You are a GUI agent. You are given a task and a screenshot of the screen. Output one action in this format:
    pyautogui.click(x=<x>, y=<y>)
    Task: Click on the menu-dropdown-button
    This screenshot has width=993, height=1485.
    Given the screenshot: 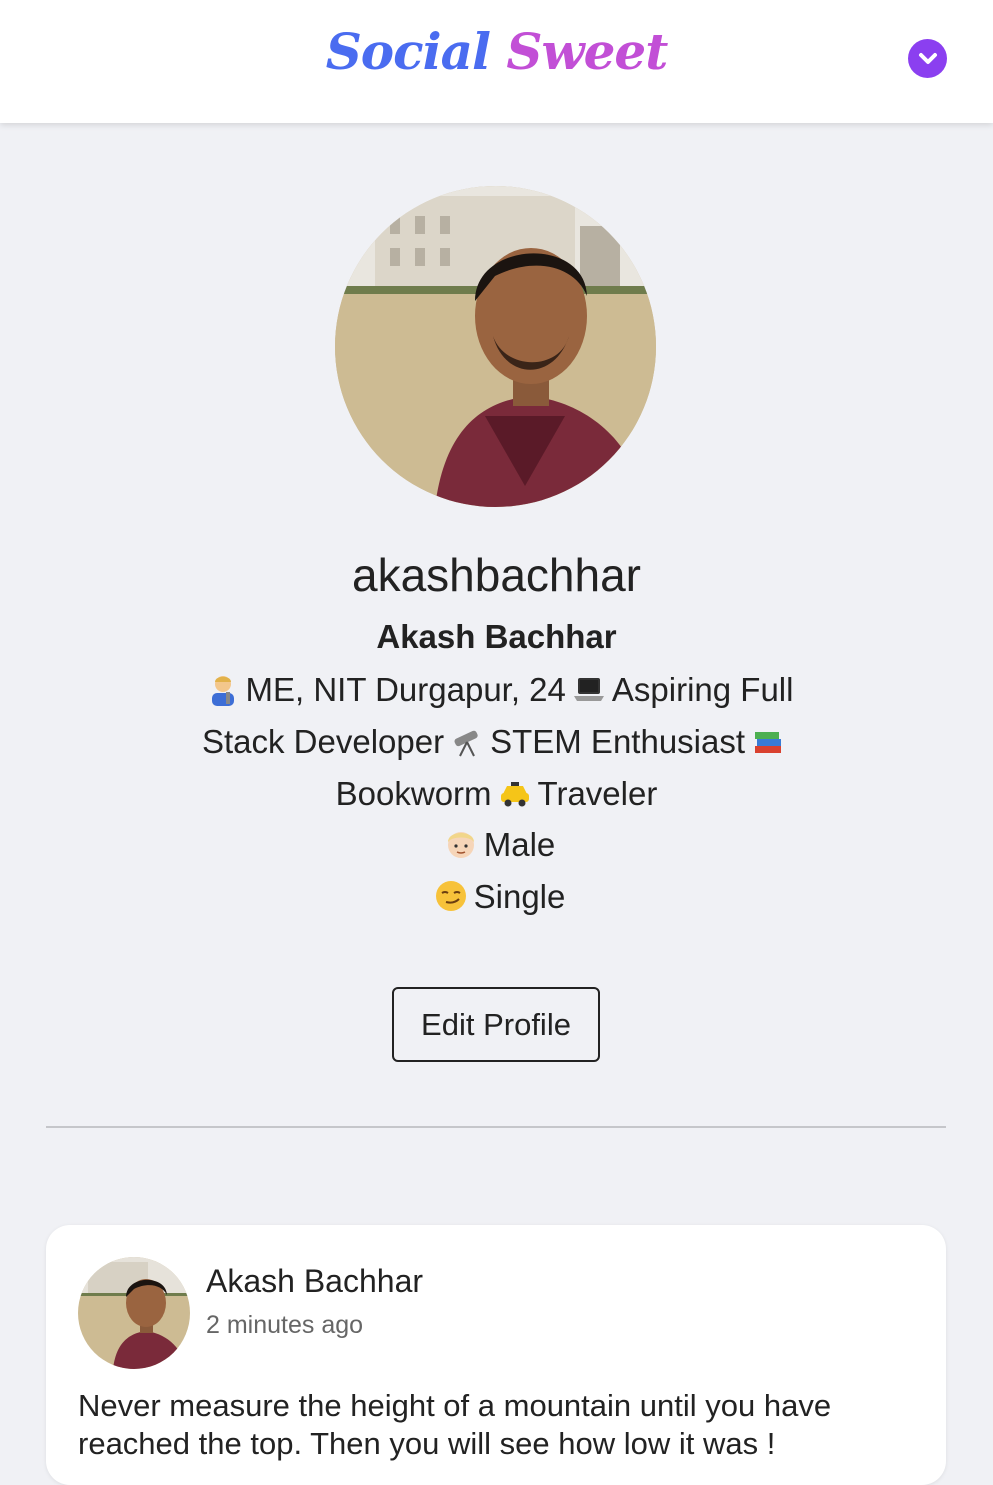 What is the action you would take?
    pyautogui.click(x=927, y=58)
    